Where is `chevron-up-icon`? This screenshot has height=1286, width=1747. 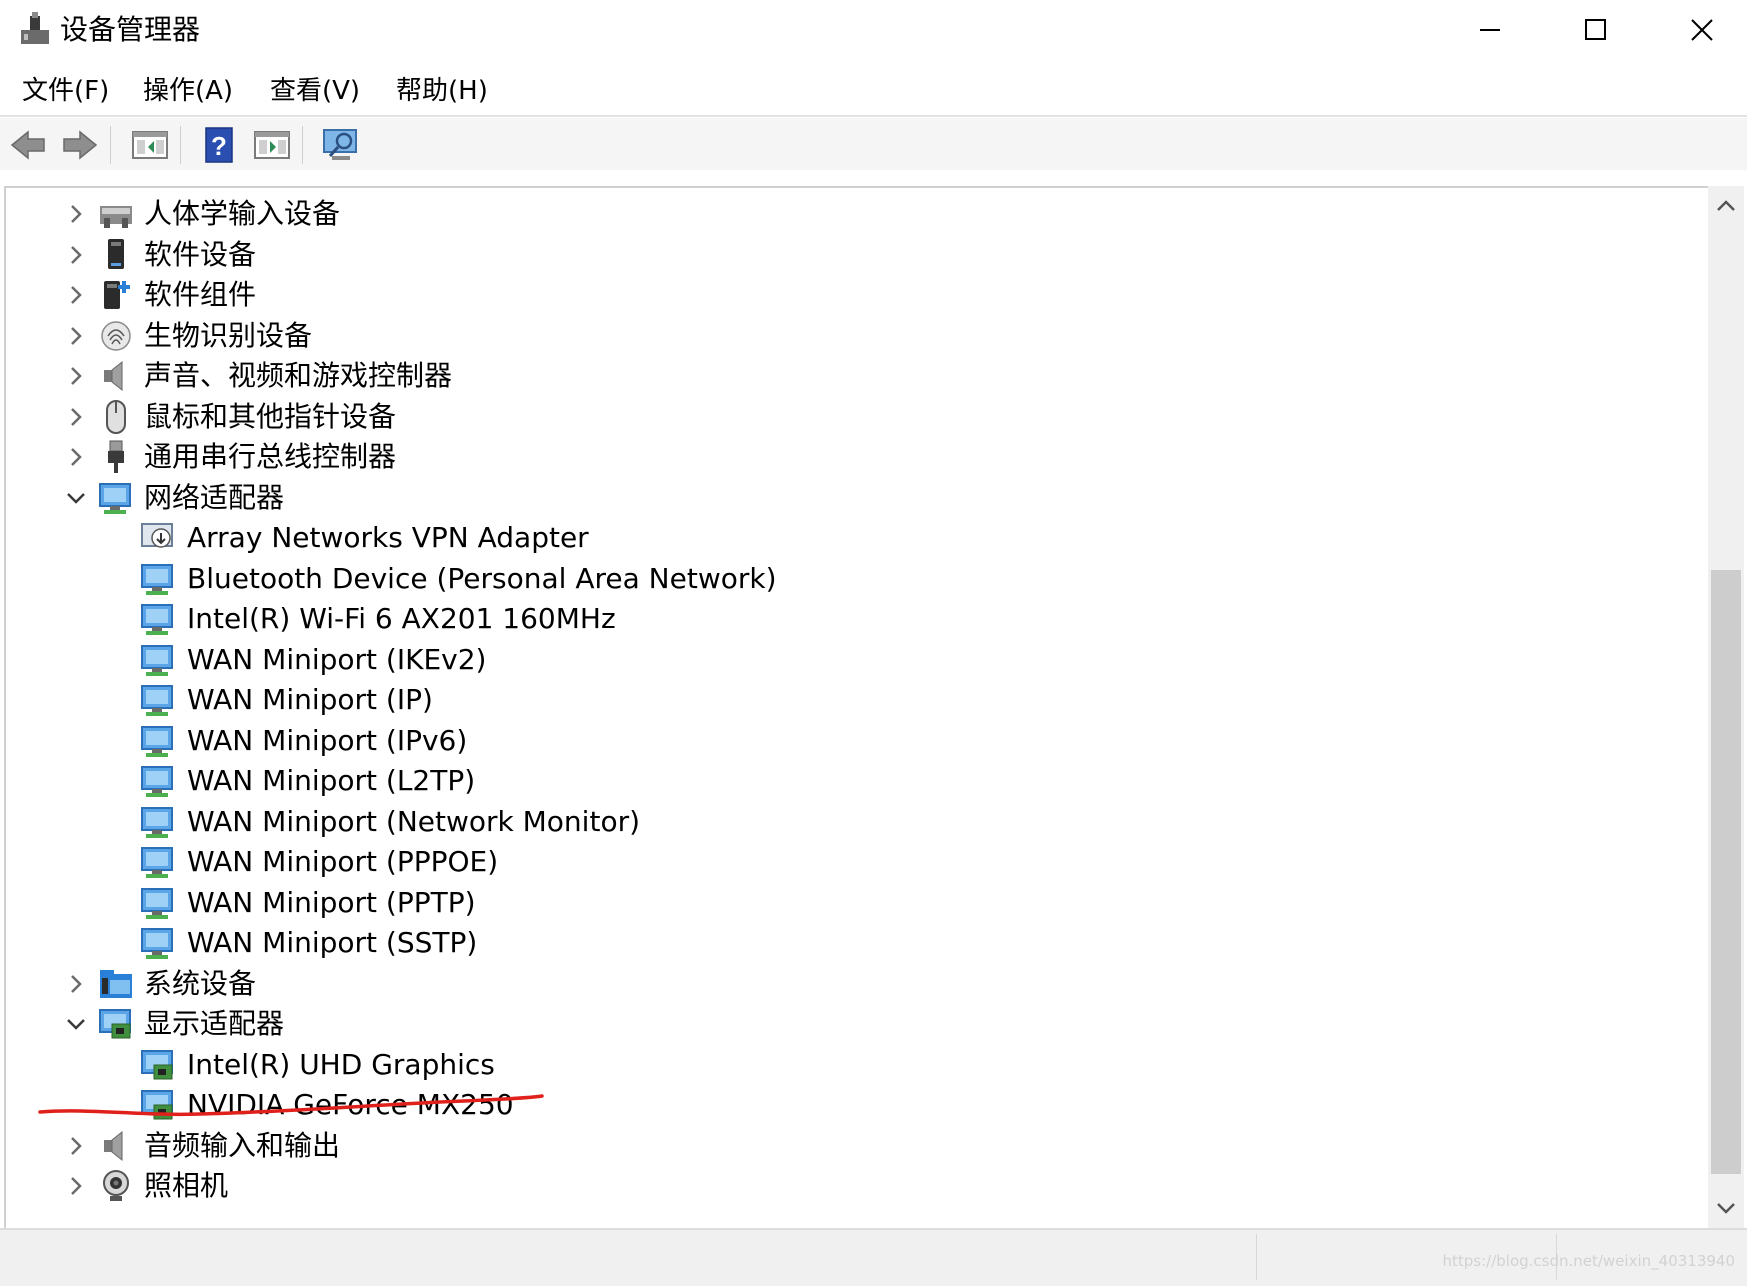
chevron-up-icon is located at coordinates (1726, 205).